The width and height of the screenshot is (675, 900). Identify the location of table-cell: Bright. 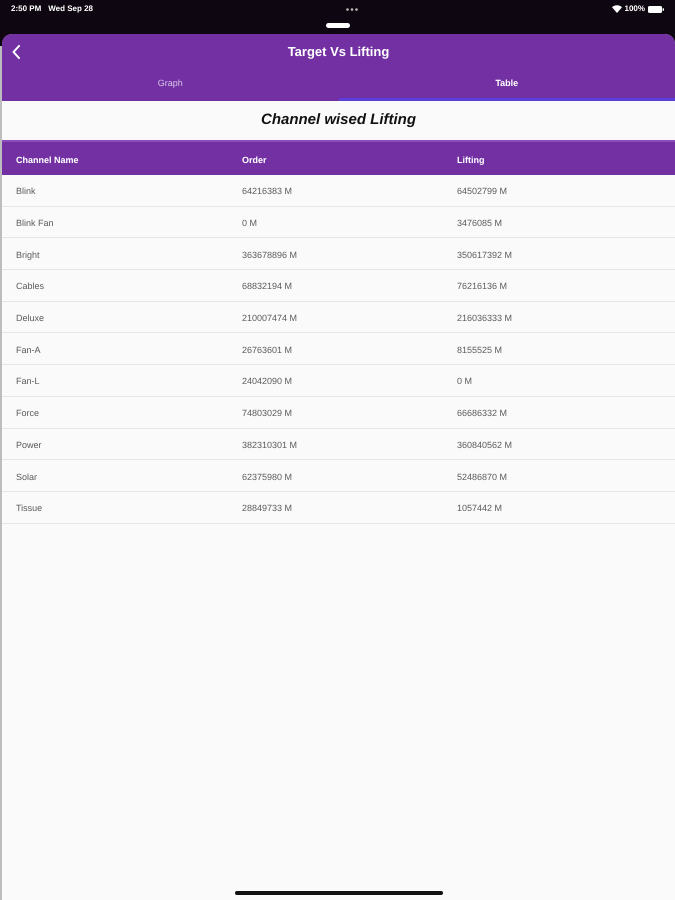
(28, 255).